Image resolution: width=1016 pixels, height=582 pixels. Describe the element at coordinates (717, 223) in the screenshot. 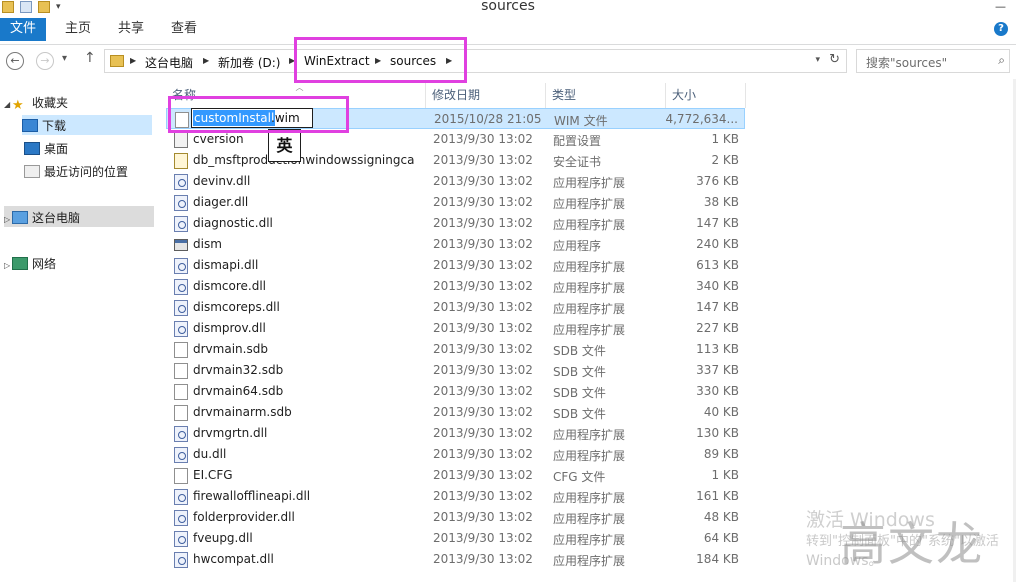

I see `file-size: 147 KB` at that location.